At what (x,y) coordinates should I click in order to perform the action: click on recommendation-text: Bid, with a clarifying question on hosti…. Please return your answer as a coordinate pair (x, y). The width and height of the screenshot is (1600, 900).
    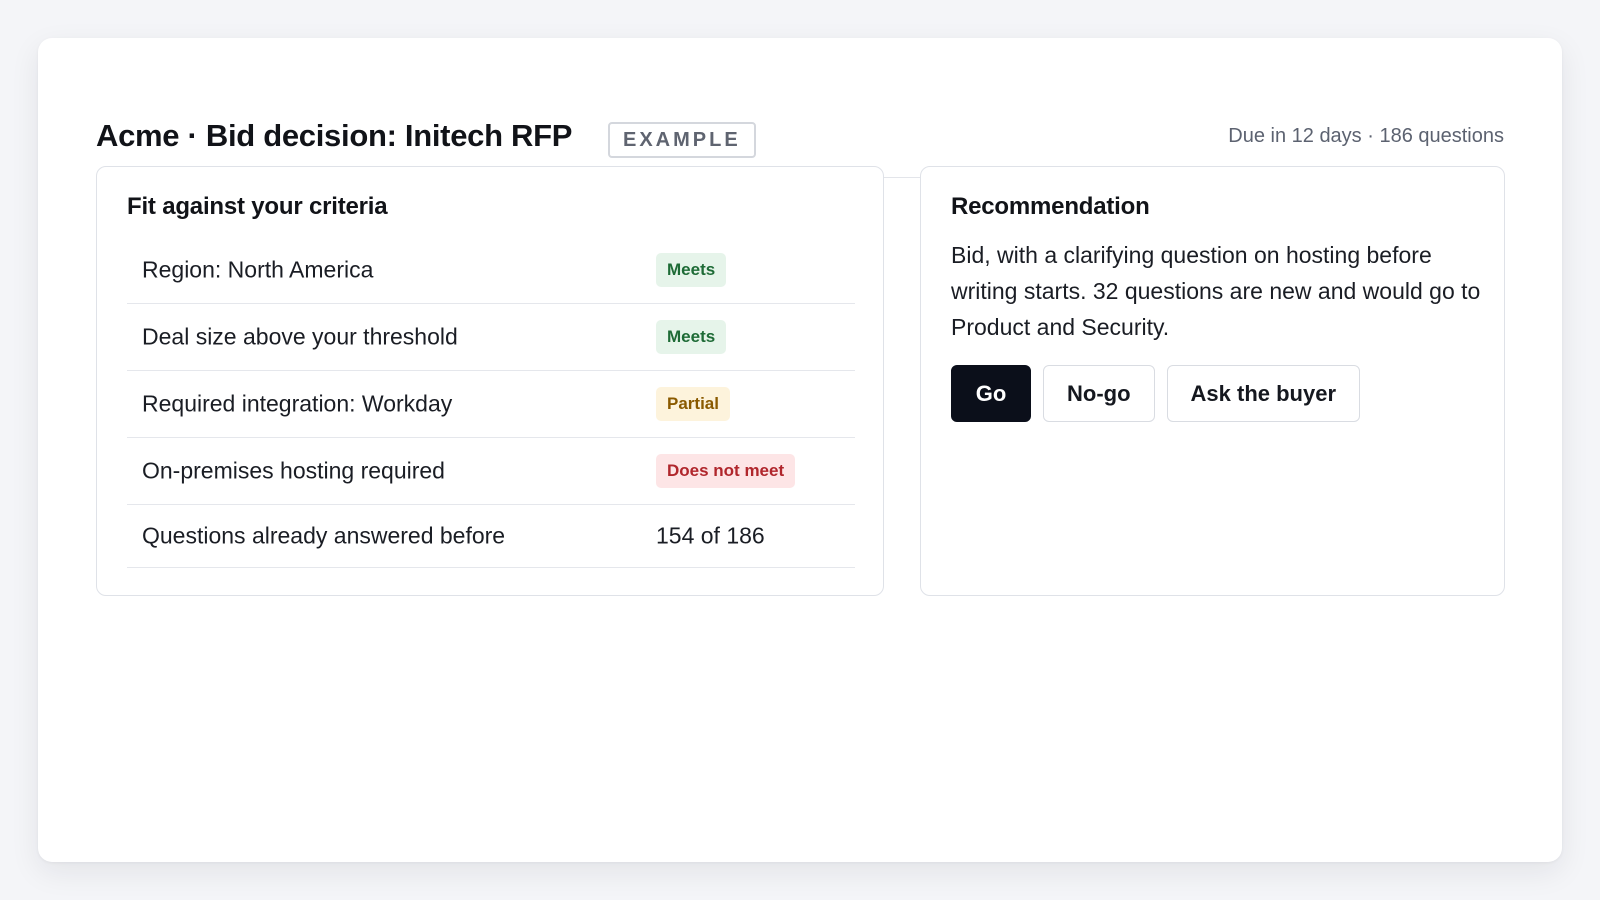
    Looking at the image, I should click on (1216, 291).